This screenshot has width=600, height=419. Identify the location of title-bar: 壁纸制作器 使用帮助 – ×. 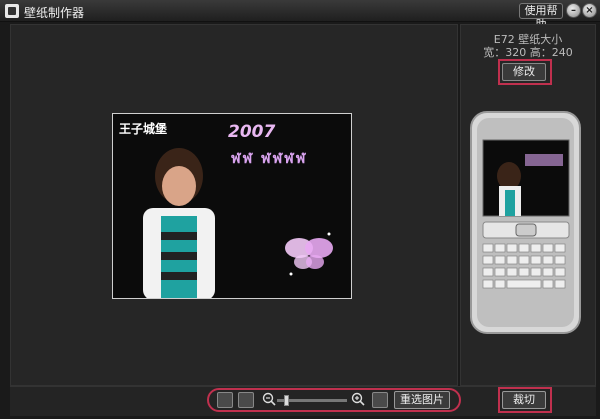
(300, 15).